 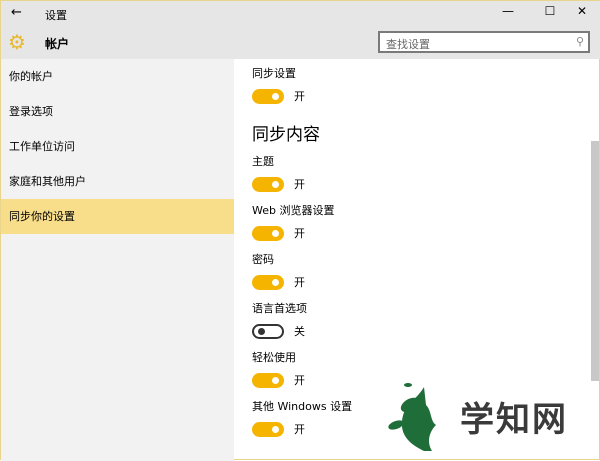 I want to click on watermark: 学知网, so click(x=477, y=416).